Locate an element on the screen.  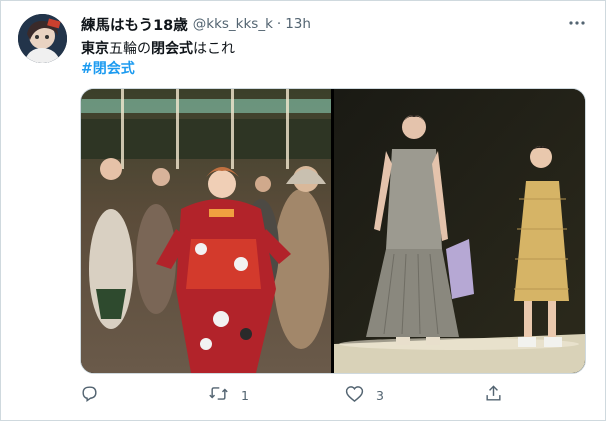
tweet-header: 練馬はもう18歳 @kks_kks_k · 13h is located at coordinates (196, 24).